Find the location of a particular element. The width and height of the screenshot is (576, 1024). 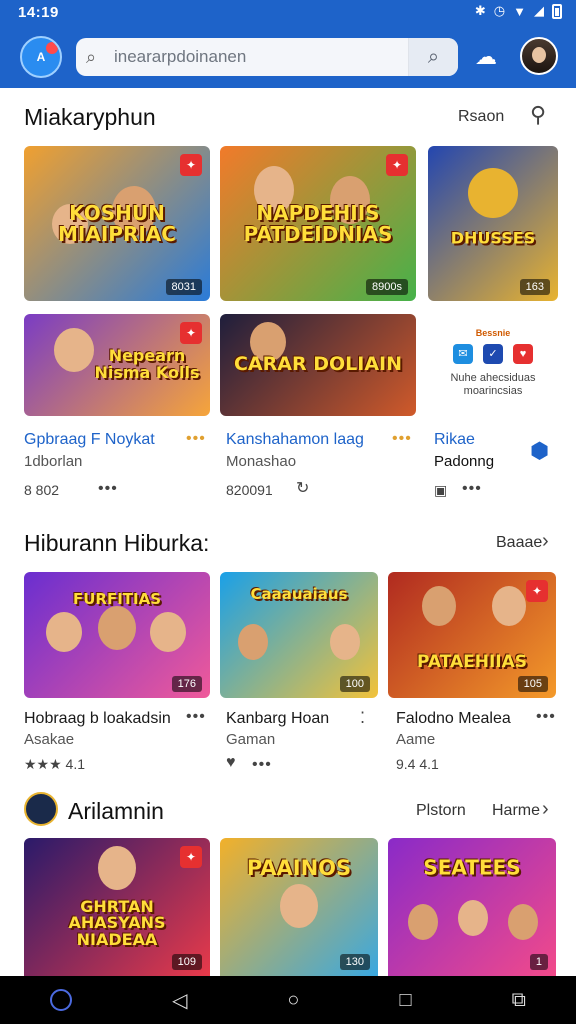

item-rating: ★★★ 4.1 is located at coordinates (55, 764).